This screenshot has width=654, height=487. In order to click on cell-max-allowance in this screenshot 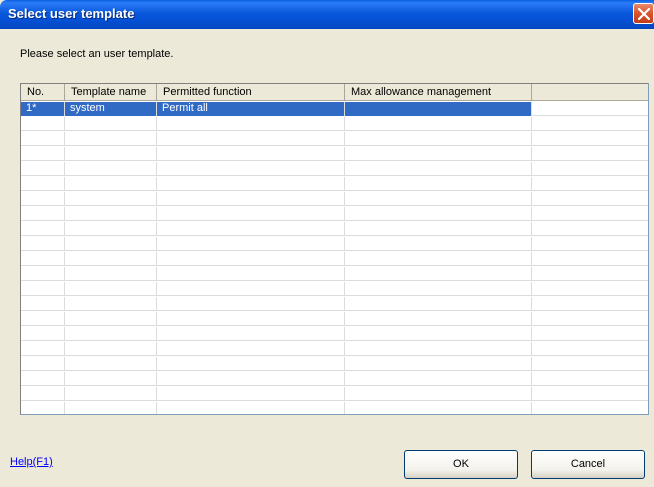, I will do `click(438, 109)`.